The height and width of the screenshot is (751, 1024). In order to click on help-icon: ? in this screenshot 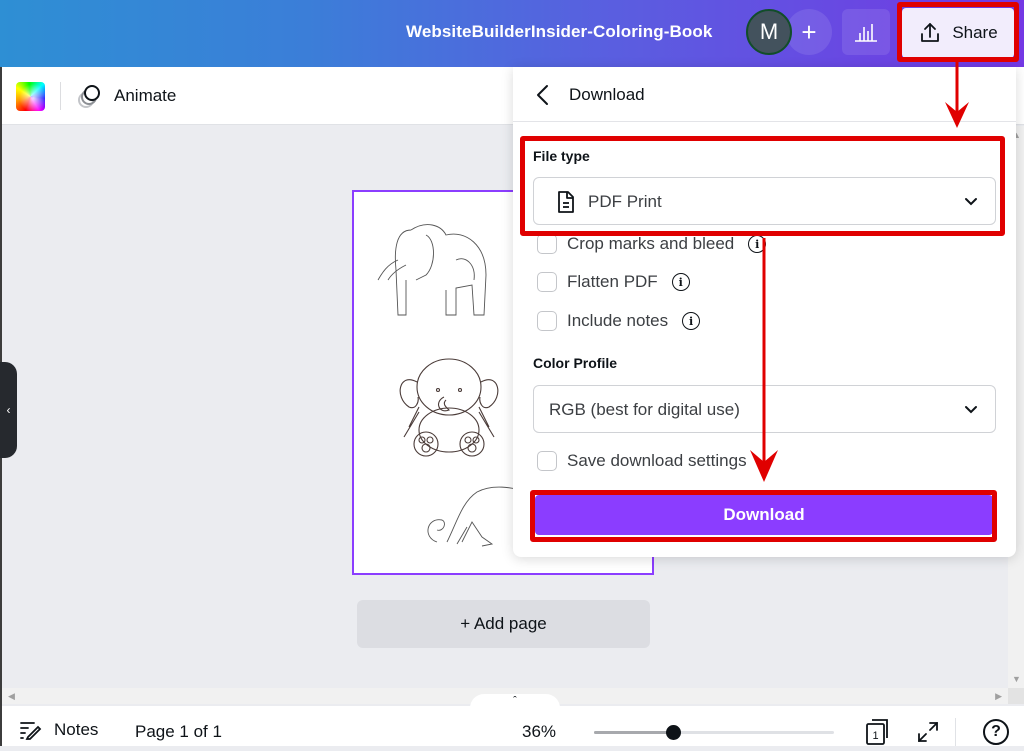, I will do `click(996, 731)`.